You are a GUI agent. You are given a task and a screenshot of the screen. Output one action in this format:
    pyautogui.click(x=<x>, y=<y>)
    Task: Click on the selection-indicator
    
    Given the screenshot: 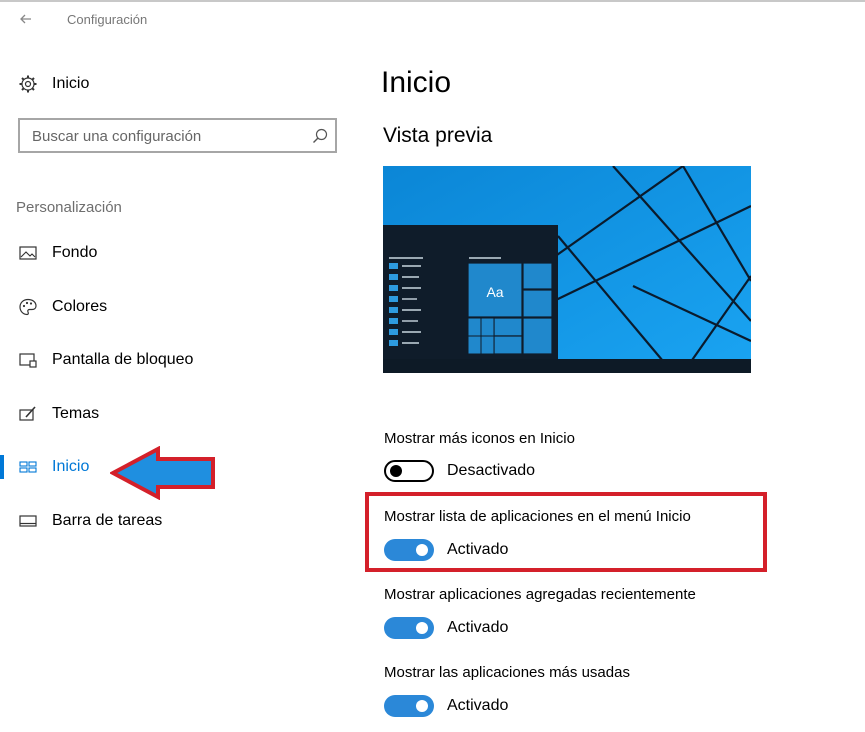 What is the action you would take?
    pyautogui.click(x=2, y=467)
    